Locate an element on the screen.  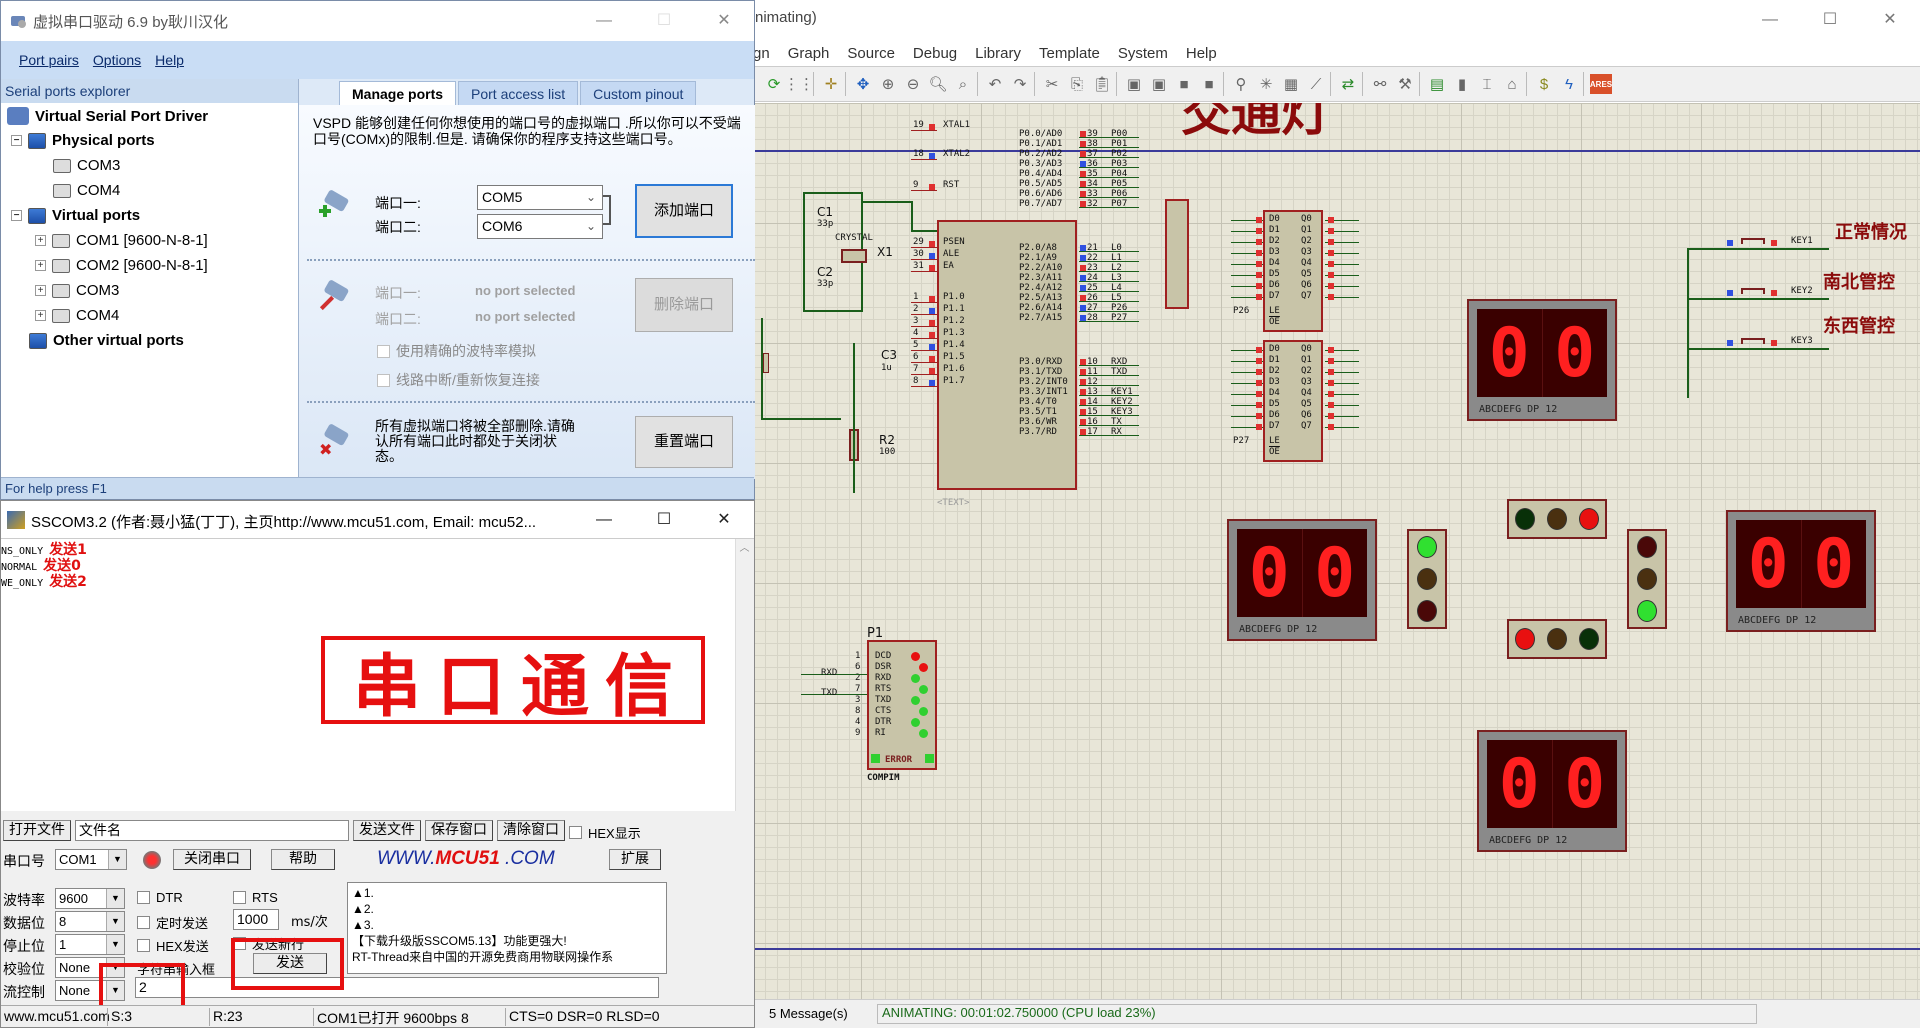
tab-port-access-list: Port access list is located at coordinates (518, 93).